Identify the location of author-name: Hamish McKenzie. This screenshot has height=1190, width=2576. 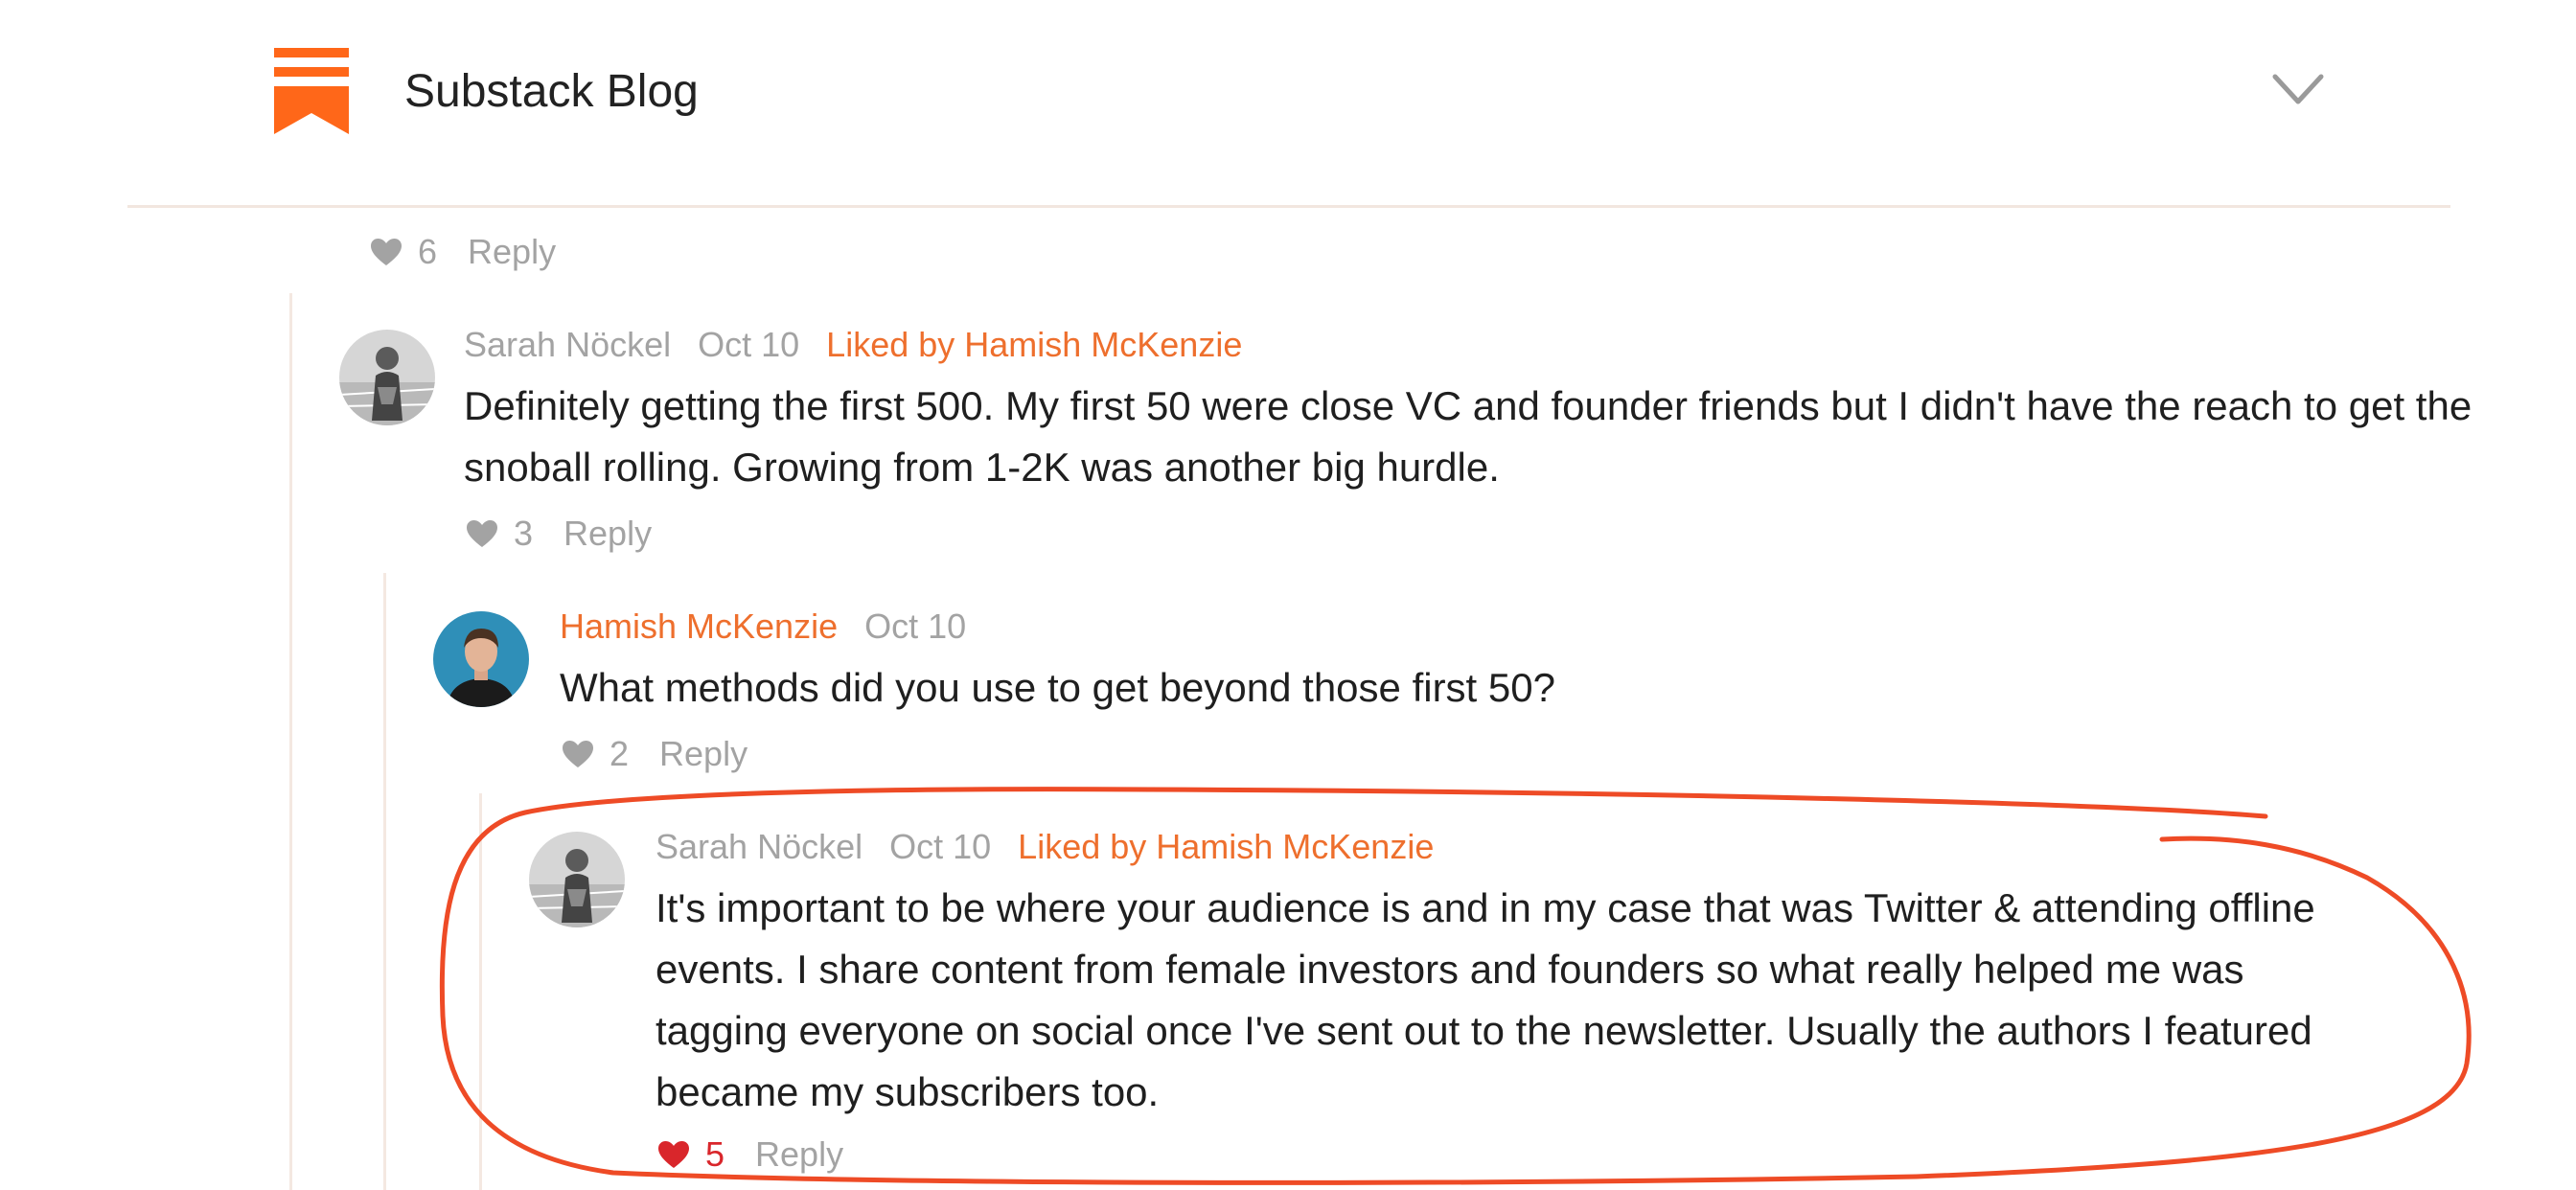
(699, 626).